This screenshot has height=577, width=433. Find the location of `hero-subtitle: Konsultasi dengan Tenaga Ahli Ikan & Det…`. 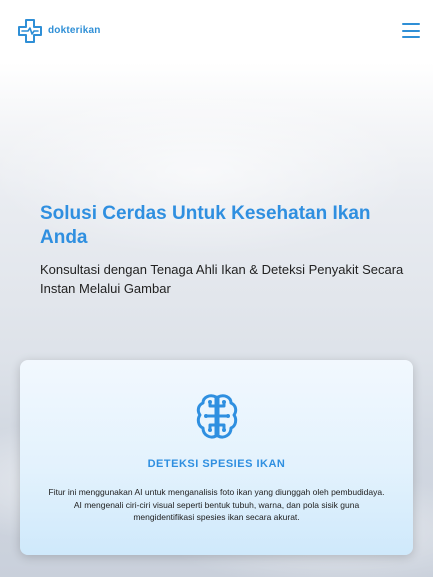

hero-subtitle: Konsultasi dengan Tenaga Ahli Ikan & Det… is located at coordinates (222, 279).